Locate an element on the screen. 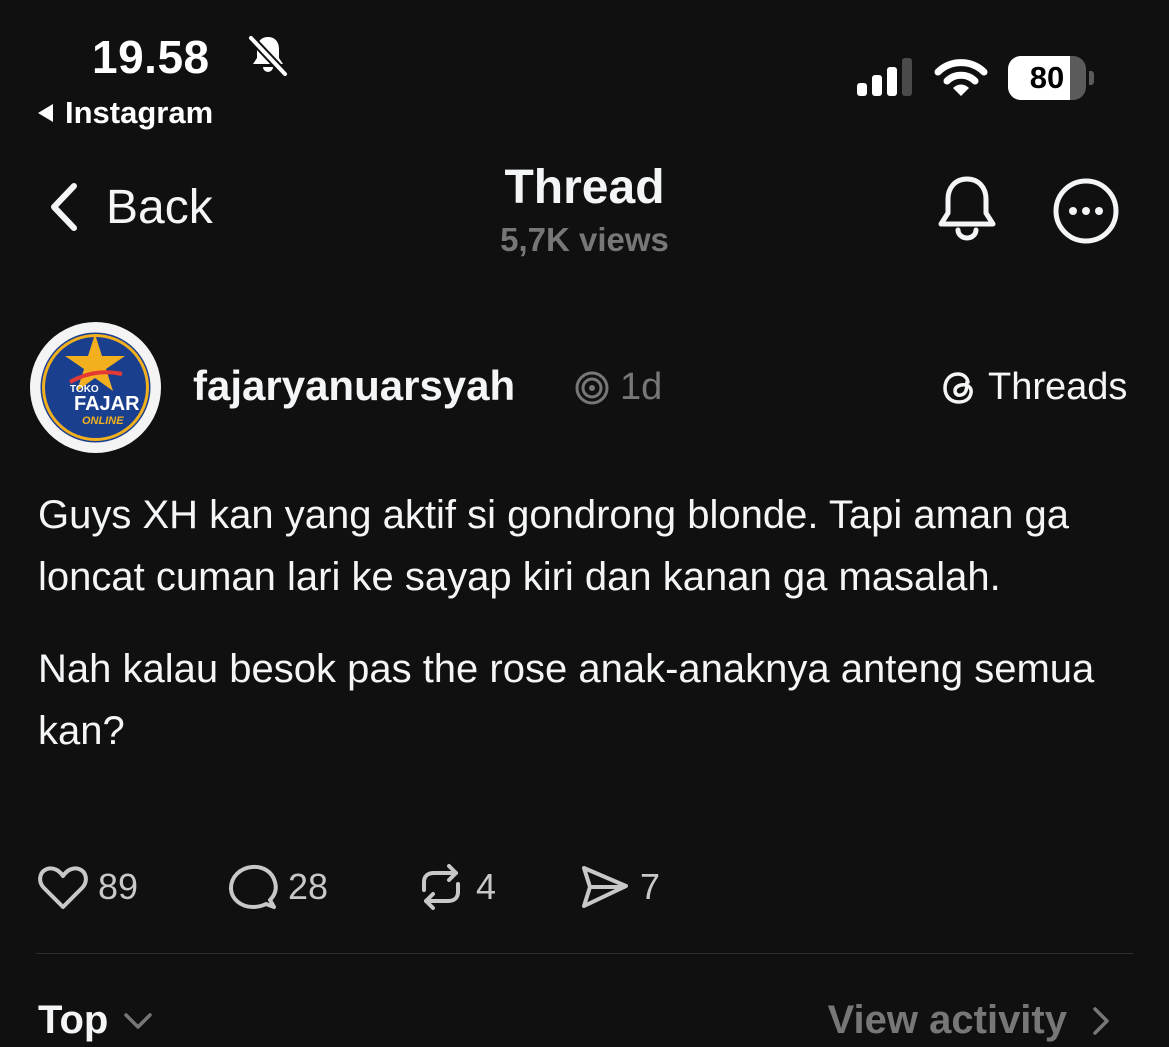 The image size is (1169, 1047). heart-icon is located at coordinates (63, 887).